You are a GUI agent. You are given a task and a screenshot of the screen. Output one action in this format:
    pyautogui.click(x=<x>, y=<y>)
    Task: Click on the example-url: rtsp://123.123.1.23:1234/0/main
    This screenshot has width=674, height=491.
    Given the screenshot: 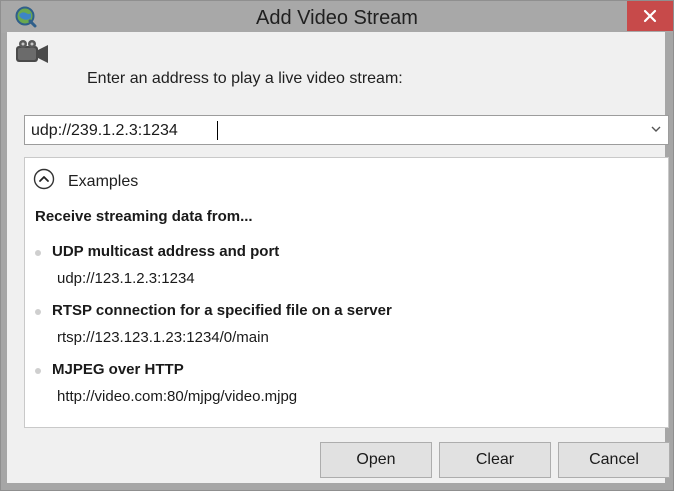 What is the action you would take?
    pyautogui.click(x=163, y=337)
    